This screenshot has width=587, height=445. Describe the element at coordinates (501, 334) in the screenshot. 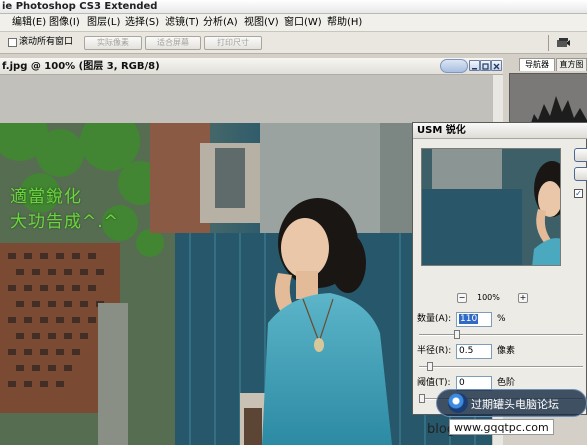

I see `amount-slider` at that location.